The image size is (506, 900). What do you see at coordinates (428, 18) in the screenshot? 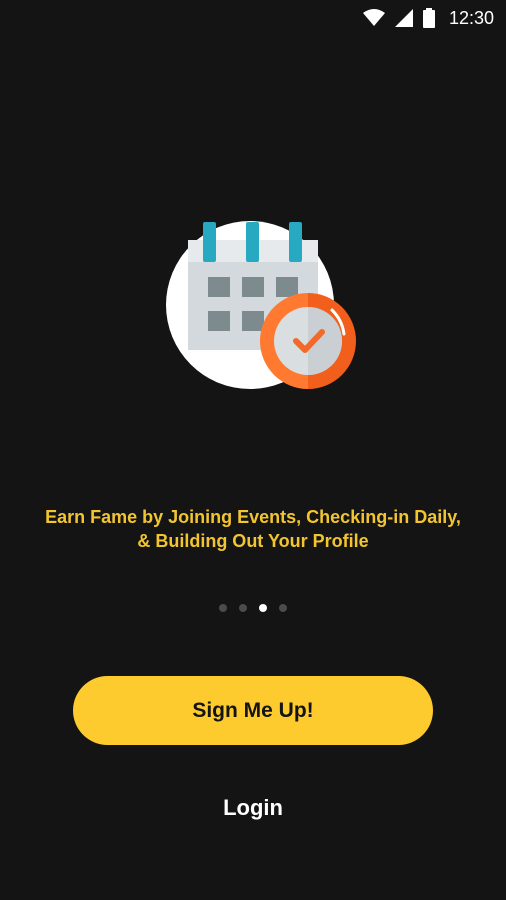
I see `battery-icon` at bounding box center [428, 18].